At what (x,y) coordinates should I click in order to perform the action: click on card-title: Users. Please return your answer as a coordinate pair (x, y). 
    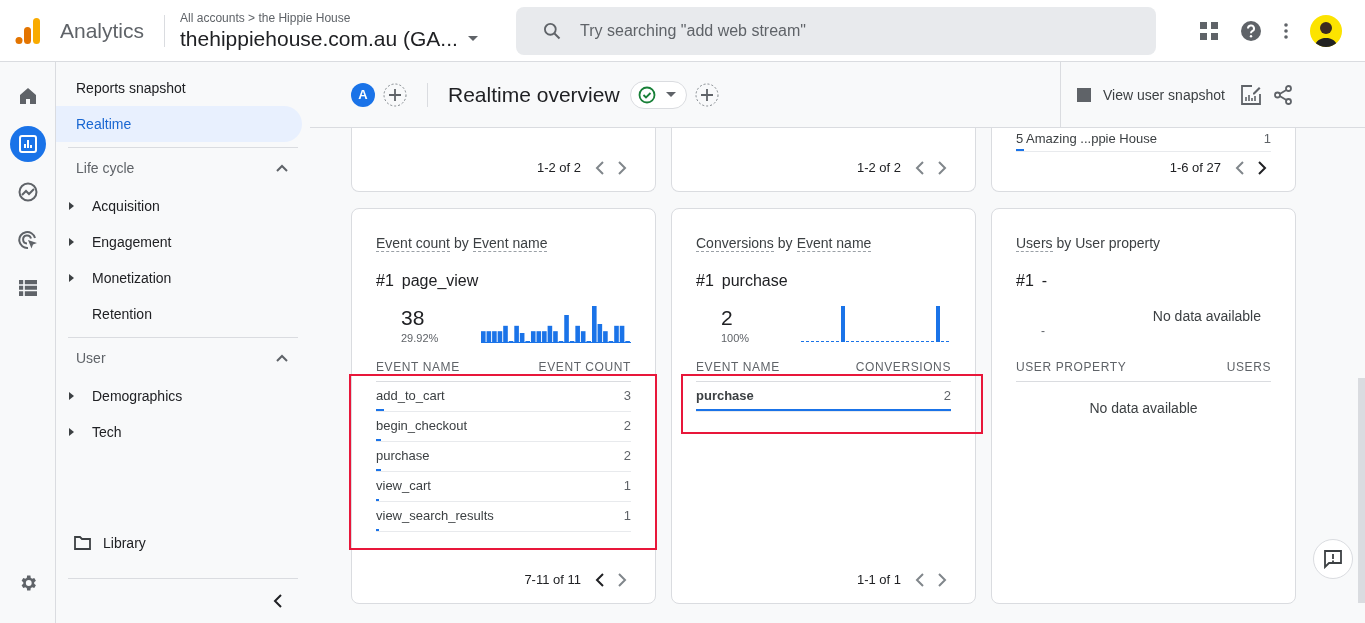
    Looking at the image, I should click on (1034, 243).